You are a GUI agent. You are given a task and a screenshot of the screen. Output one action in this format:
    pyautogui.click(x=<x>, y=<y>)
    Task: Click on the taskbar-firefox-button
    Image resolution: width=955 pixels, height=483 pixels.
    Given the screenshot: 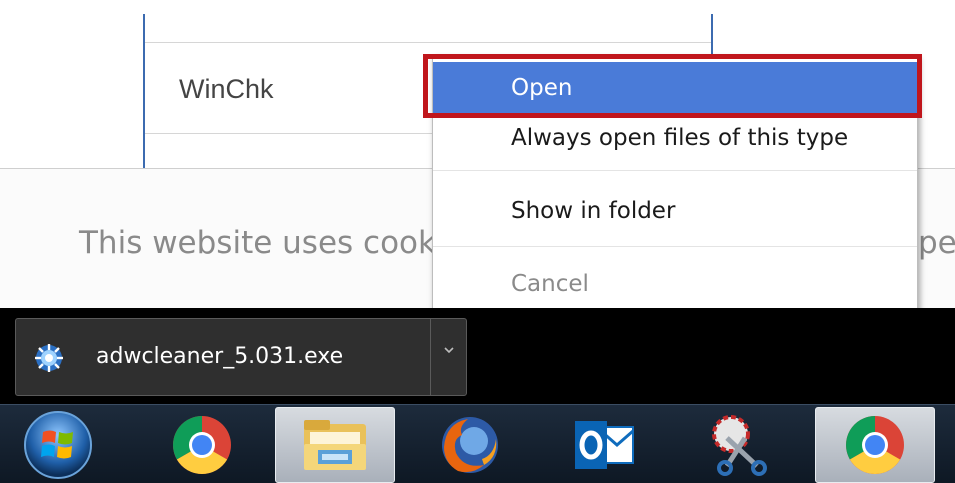 What is the action you would take?
    pyautogui.click(x=470, y=445)
    